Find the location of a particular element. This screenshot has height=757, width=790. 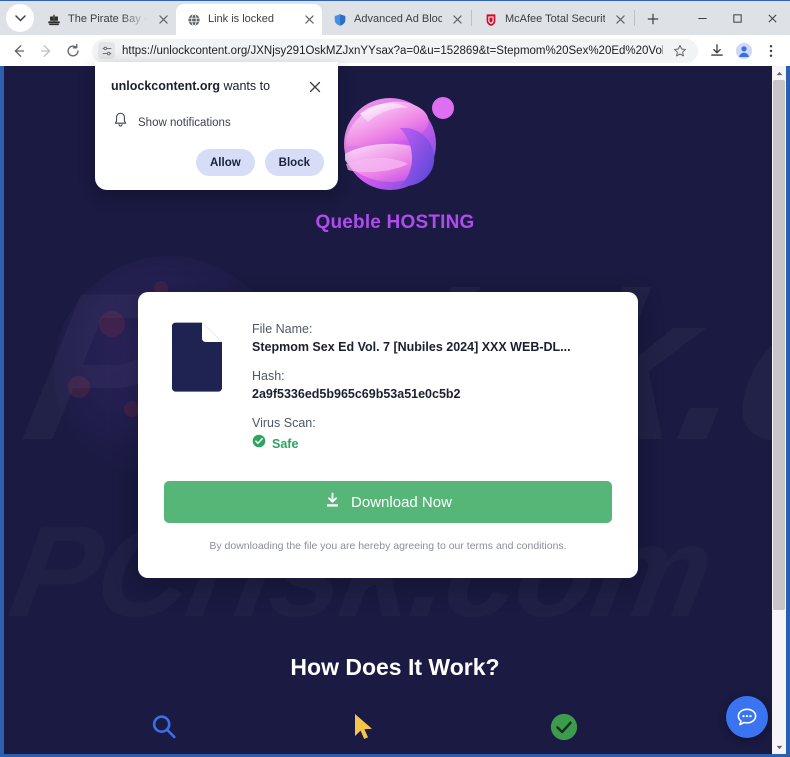

profile-button is located at coordinates (744, 51).